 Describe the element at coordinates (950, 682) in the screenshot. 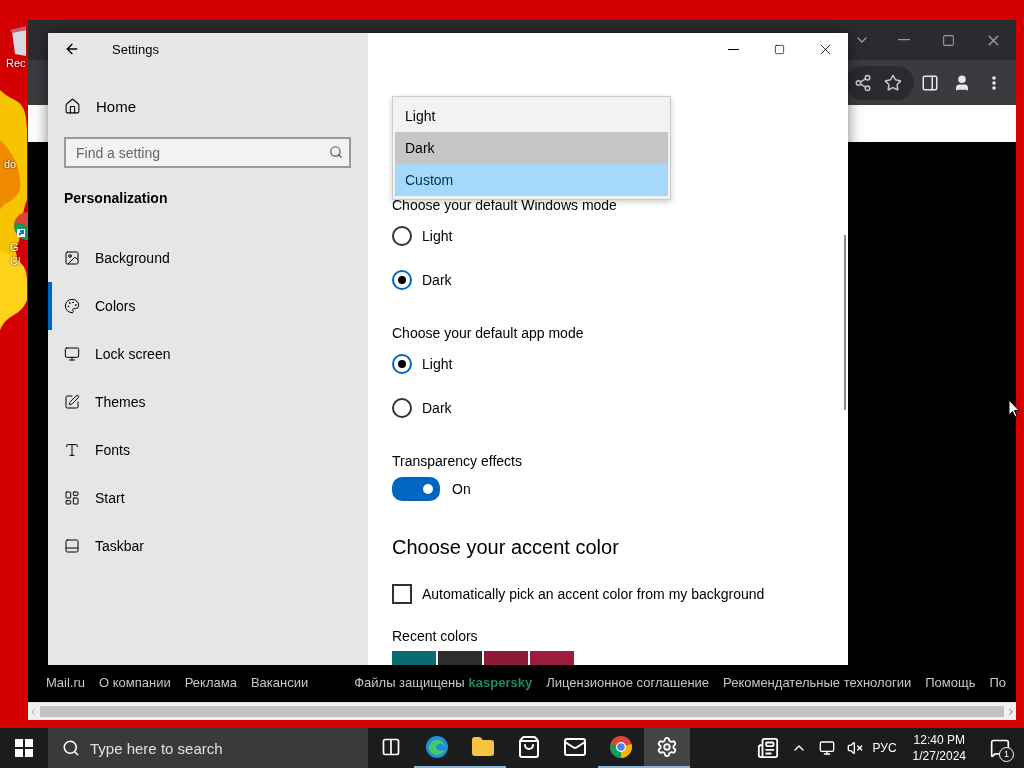

I see `footer-link: Помощь` at that location.